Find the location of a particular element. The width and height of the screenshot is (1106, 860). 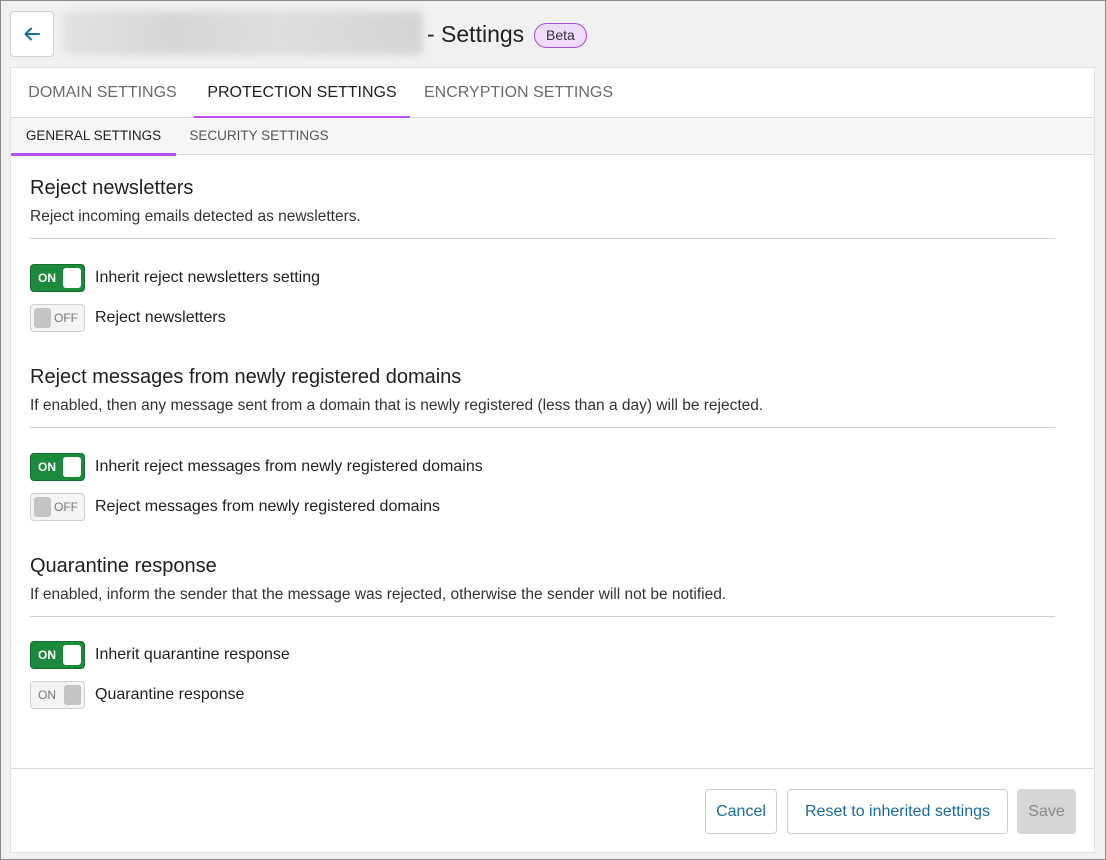

back-button is located at coordinates (32, 34).